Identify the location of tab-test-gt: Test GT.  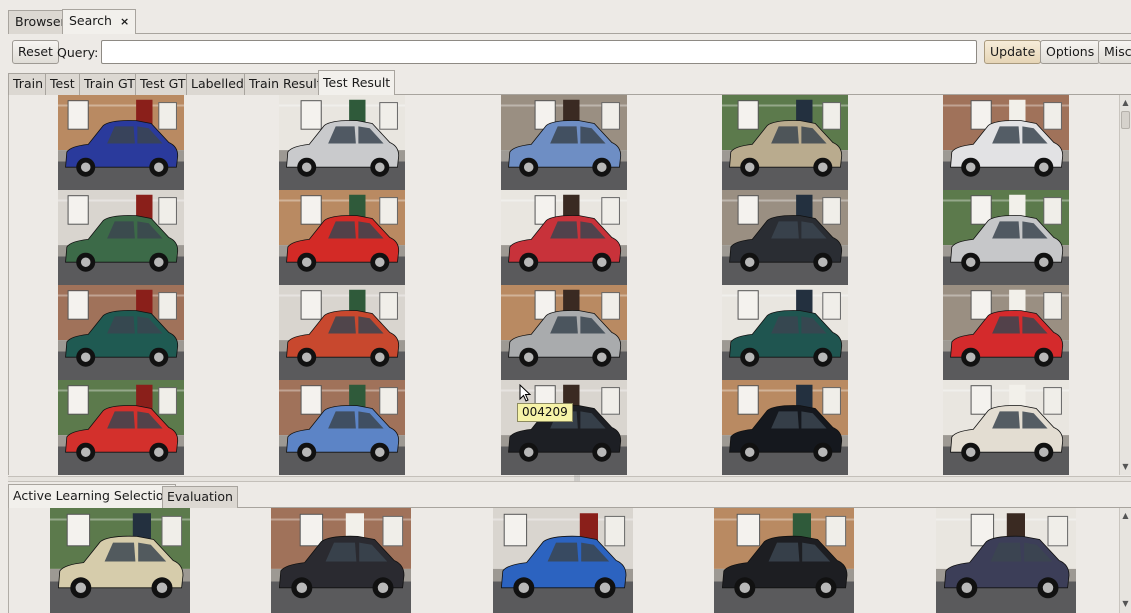
(163, 84).